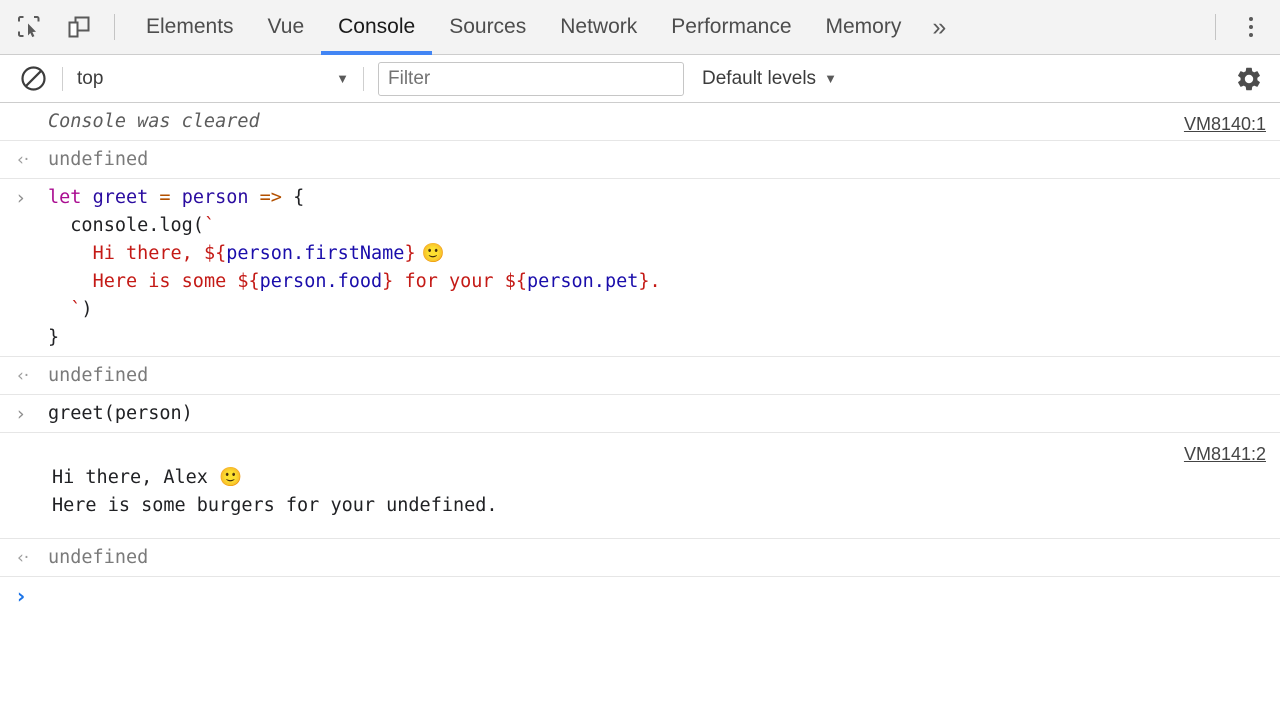 Image resolution: width=1280 pixels, height=720 pixels. Describe the element at coordinates (275, 505) in the screenshot. I see `log-line: Here is some burgers for your undefined.` at that location.